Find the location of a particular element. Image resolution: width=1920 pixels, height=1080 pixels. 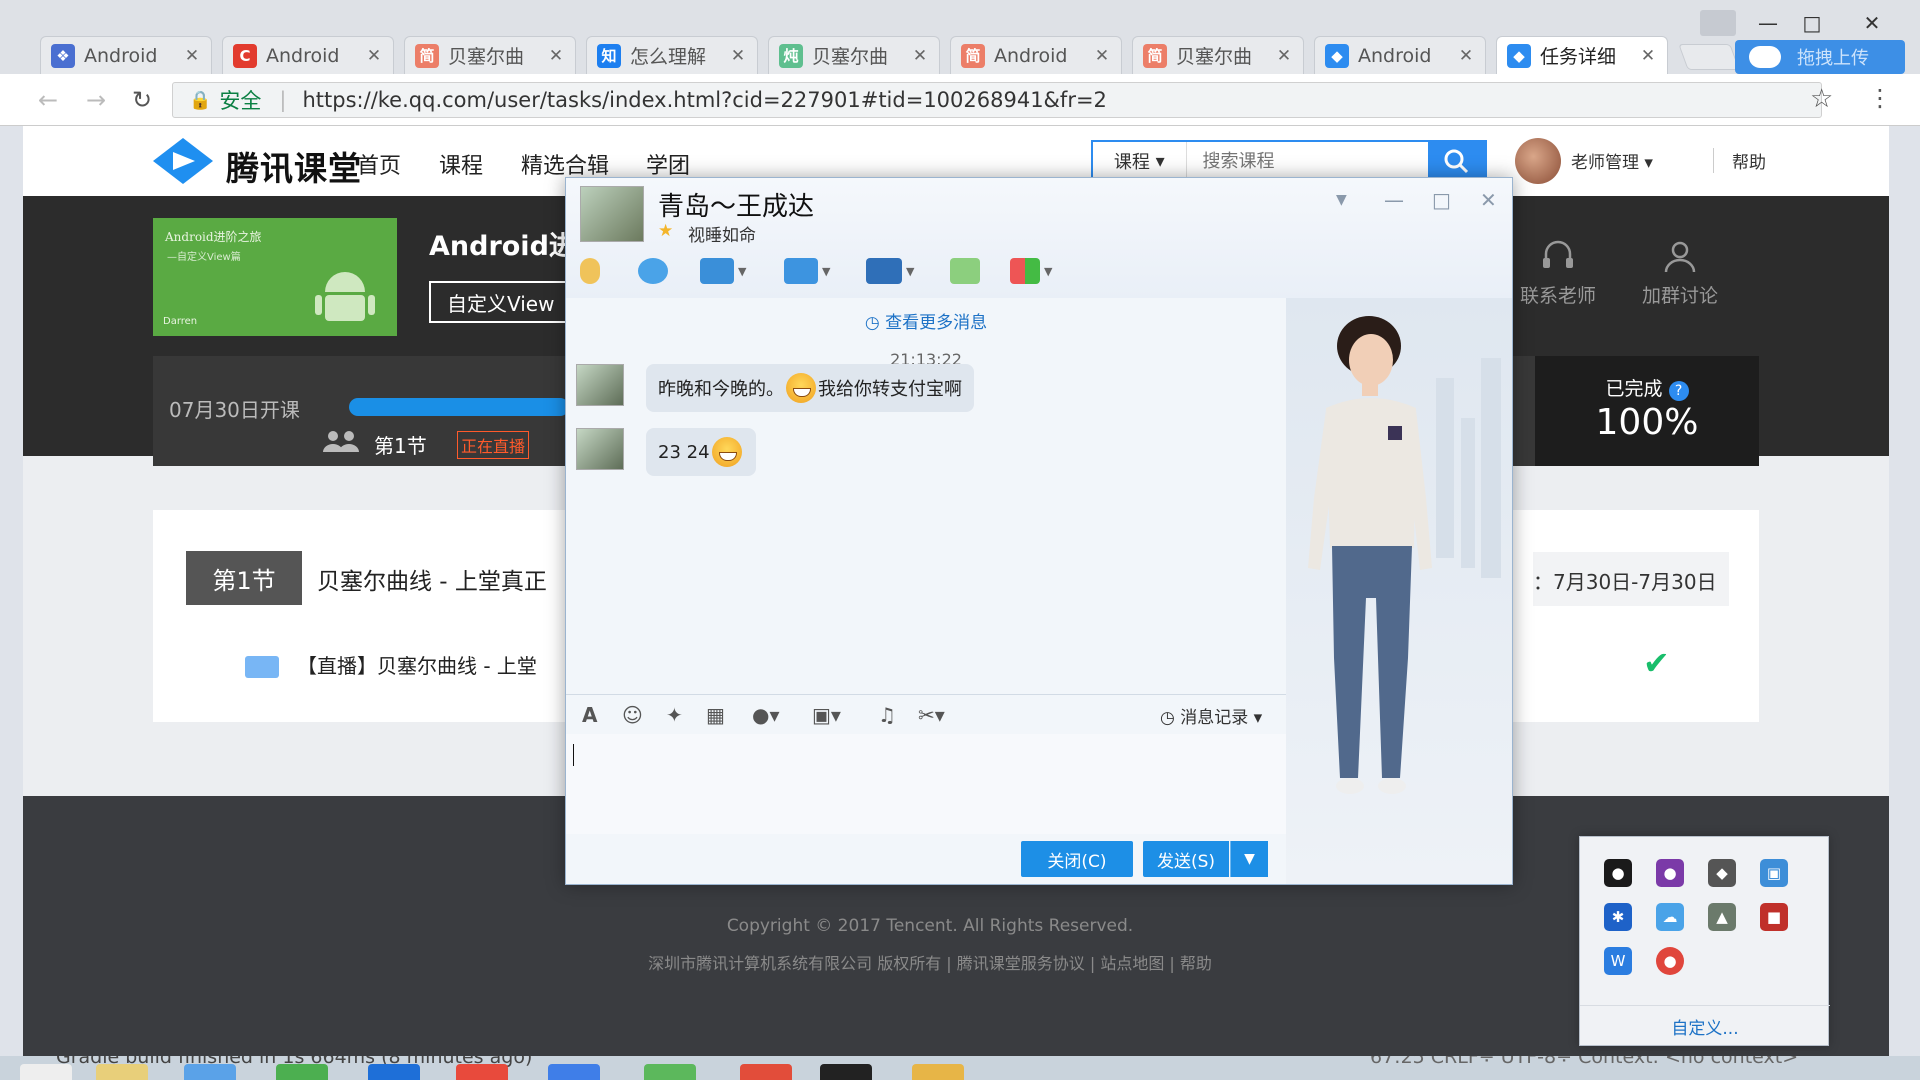

screen-shake-icon: ▦ is located at coordinates (715, 715).